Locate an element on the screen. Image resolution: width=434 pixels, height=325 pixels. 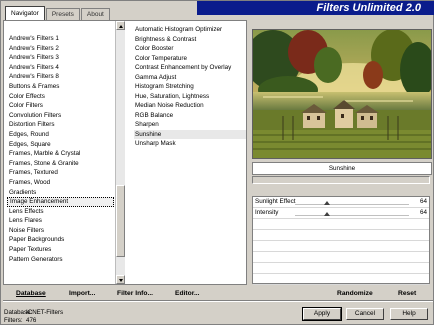
filter-item: Sunshine is located at coordinates (190, 134).